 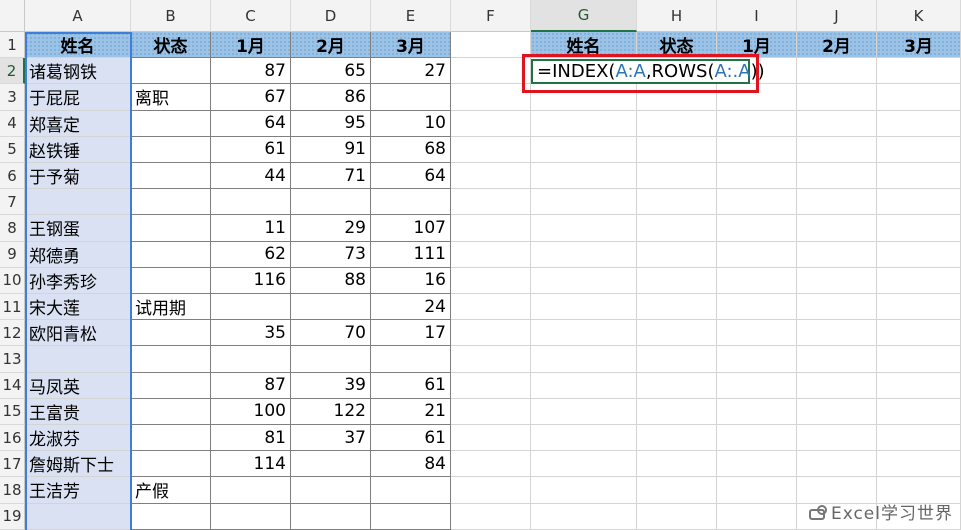 I want to click on column-header-e: E, so click(x=411, y=16).